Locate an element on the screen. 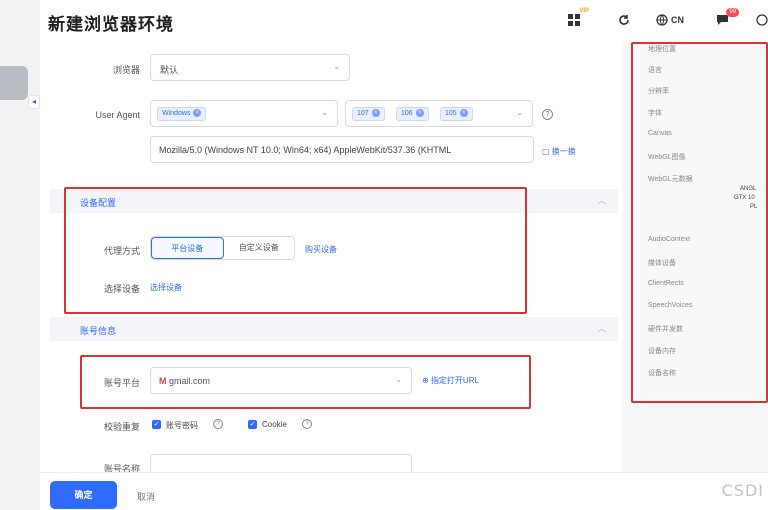  highlight-fingerprint-panel is located at coordinates (699, 222).